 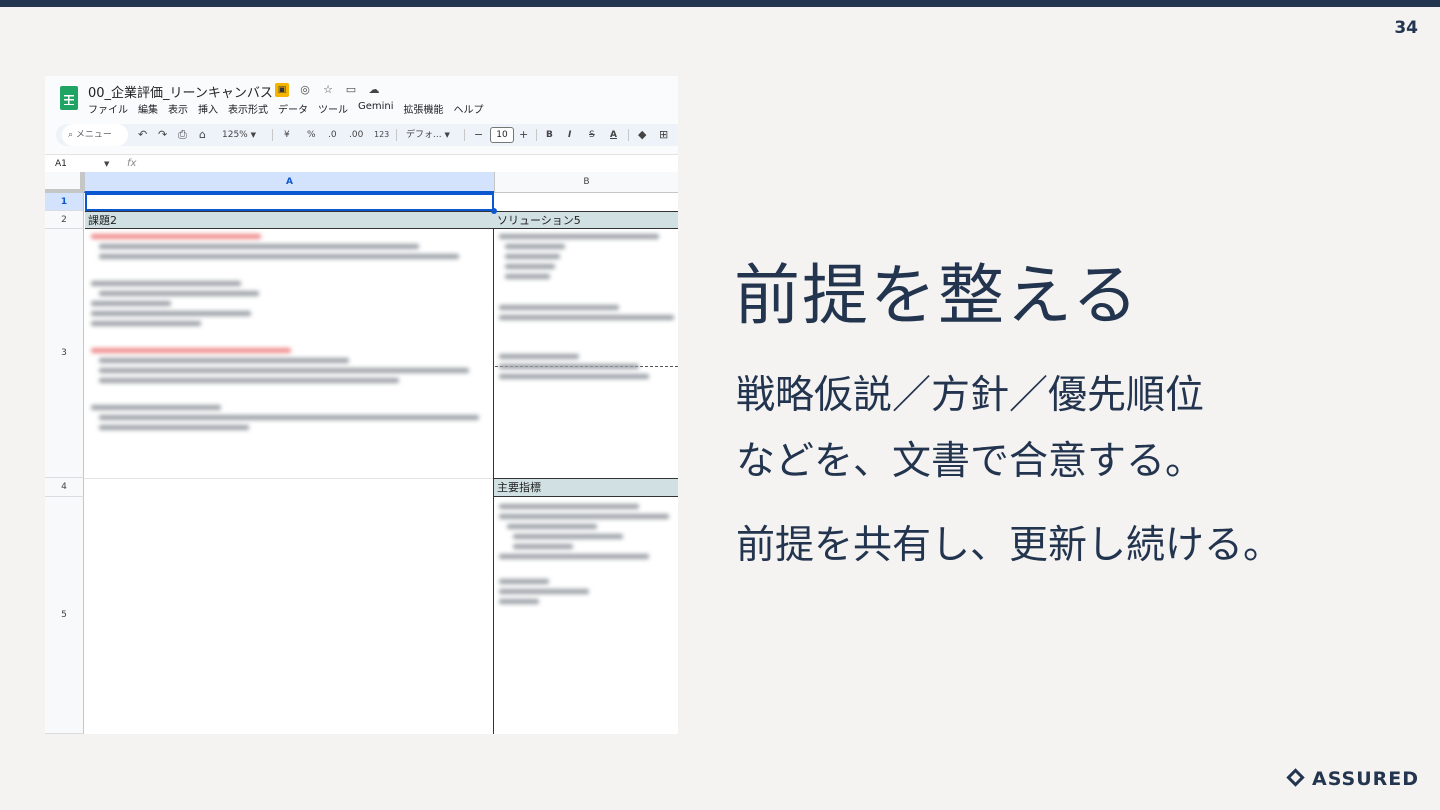 I want to click on text-color-button: A, so click(x=613, y=135).